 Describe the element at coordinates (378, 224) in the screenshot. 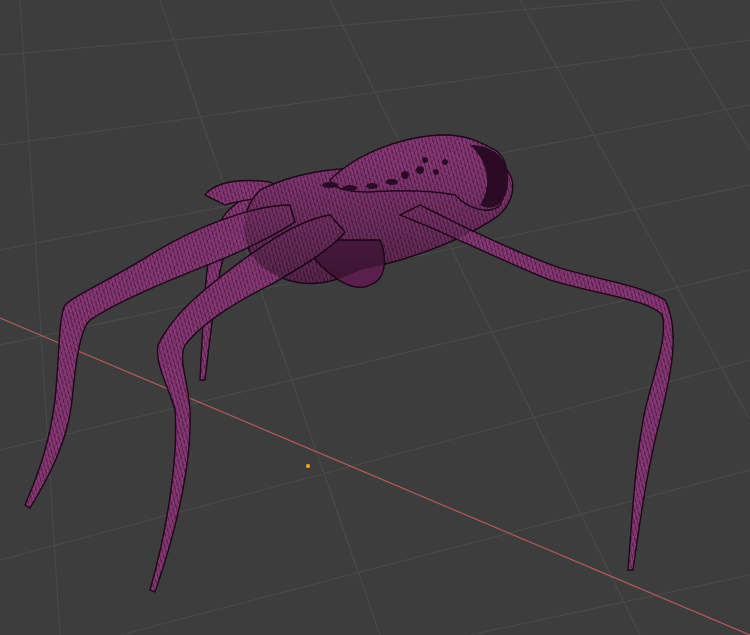

I see `body-shade` at that location.